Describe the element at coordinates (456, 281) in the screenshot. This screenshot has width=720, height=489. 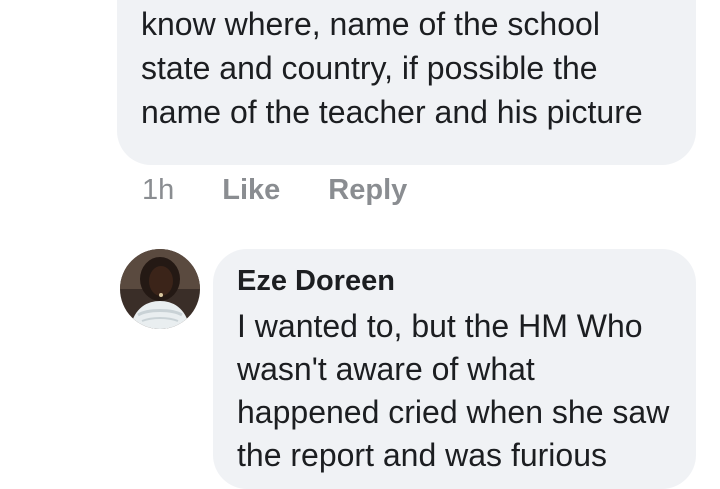
I see `reply-author: Eze Doreen` at that location.